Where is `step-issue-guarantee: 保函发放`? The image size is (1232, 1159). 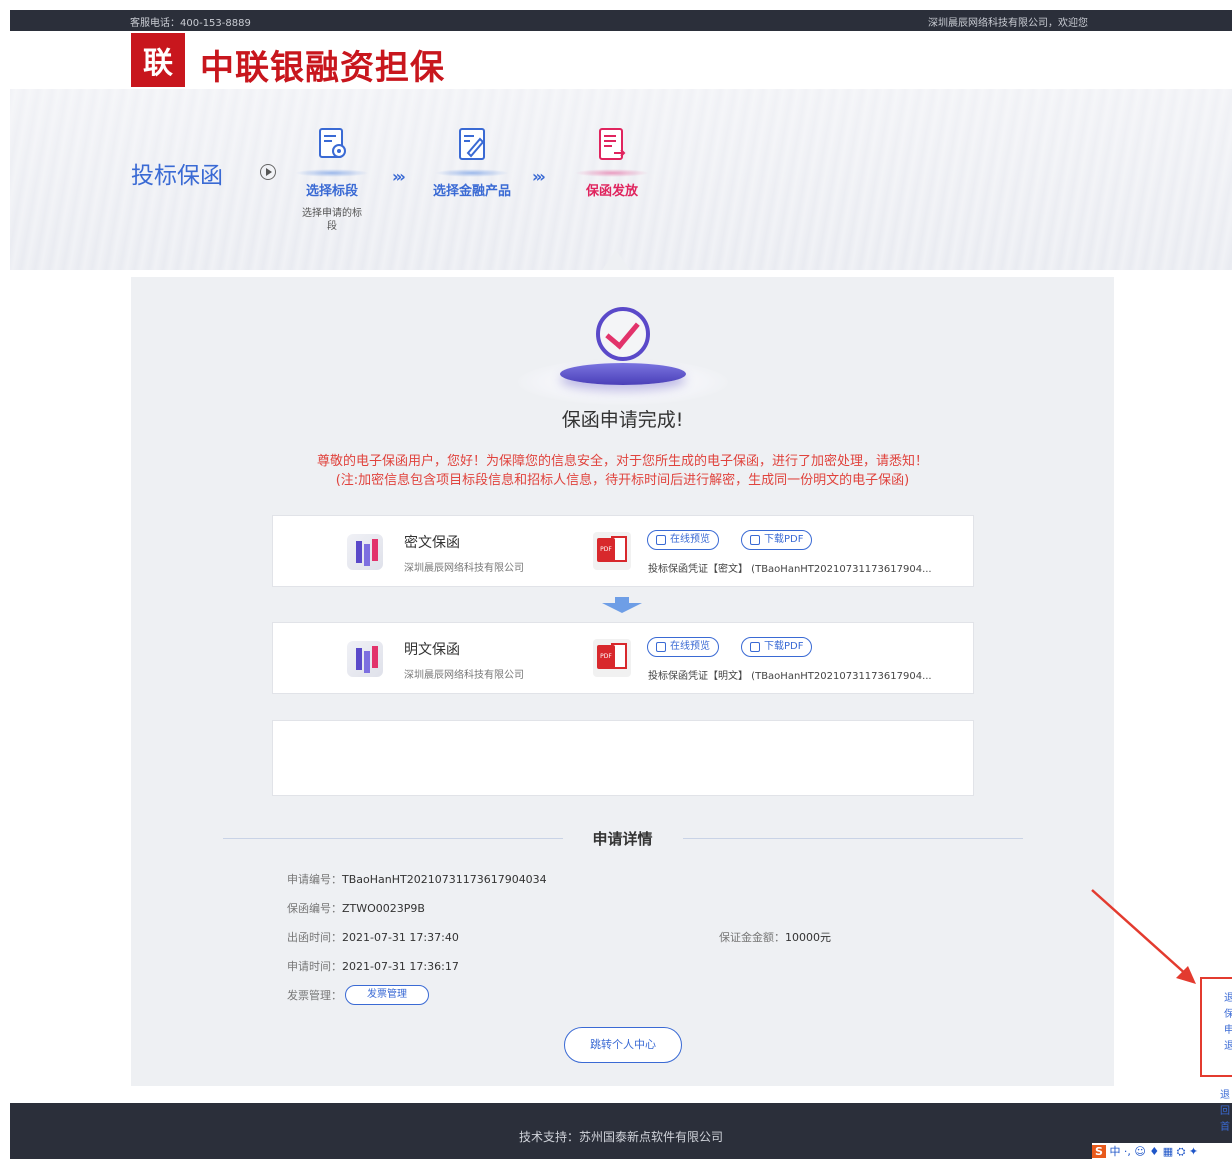 step-issue-guarantee: 保函发放 is located at coordinates (612, 163).